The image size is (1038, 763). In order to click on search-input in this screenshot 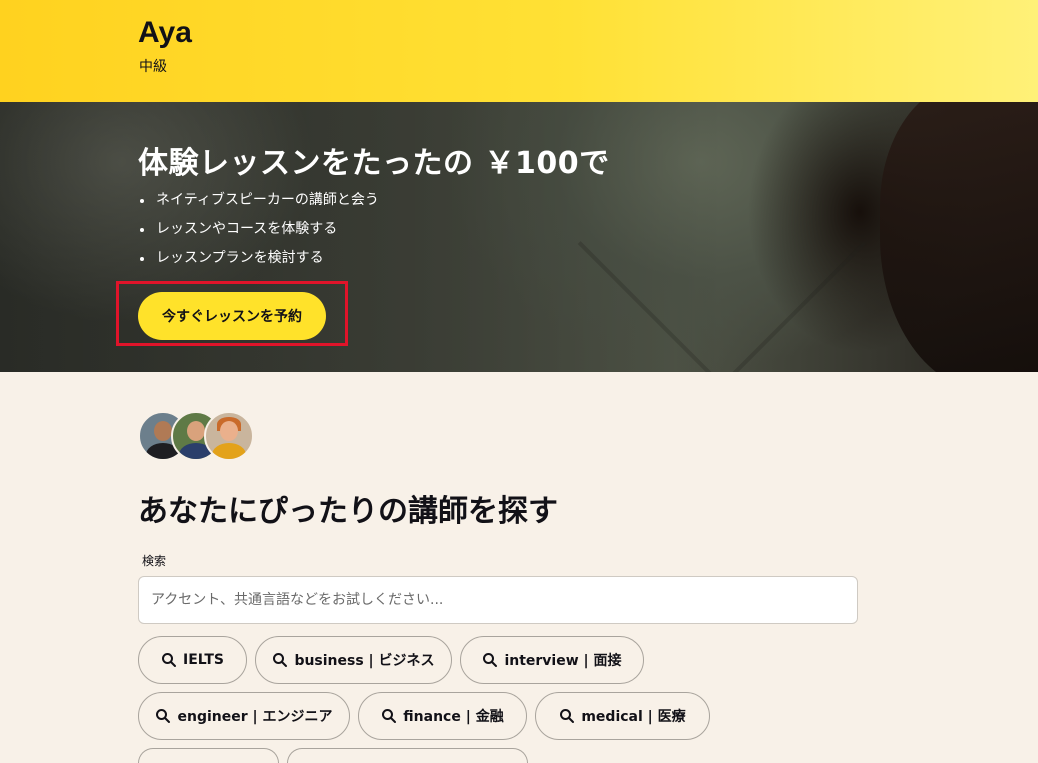, I will do `click(498, 600)`.